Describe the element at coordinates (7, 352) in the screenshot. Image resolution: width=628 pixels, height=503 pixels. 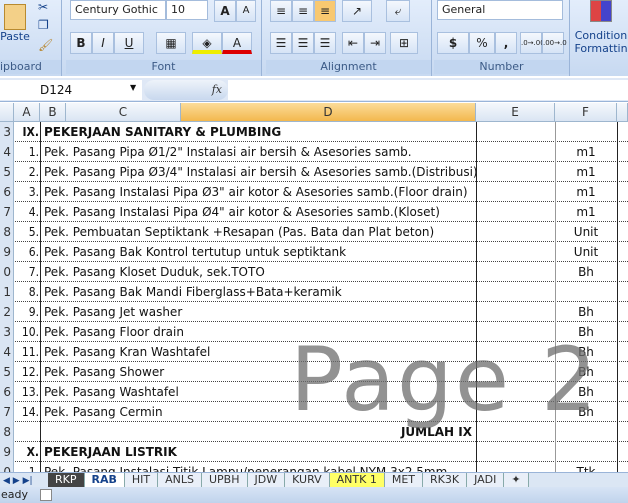
I see `row-header: 4` at that location.